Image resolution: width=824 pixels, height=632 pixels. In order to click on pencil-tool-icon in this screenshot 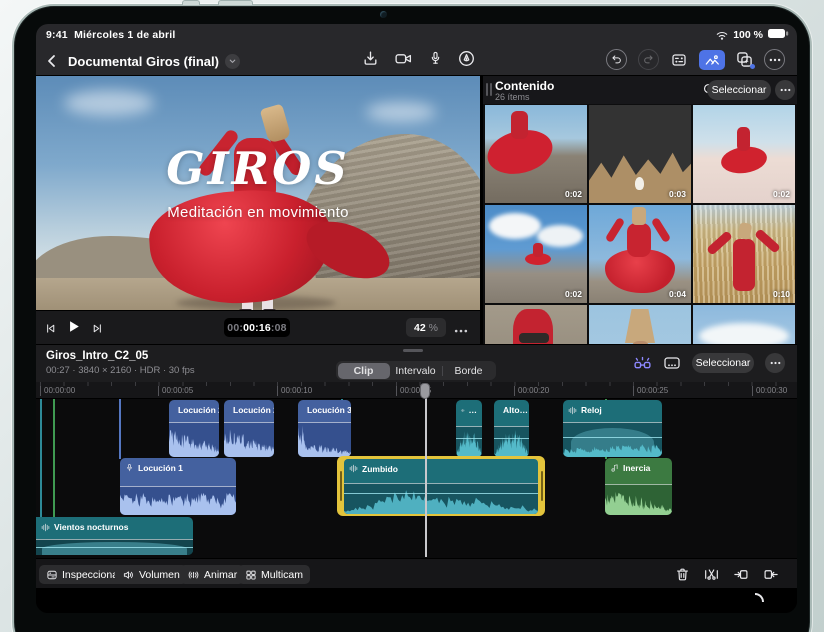, I will do `click(466, 58)`.